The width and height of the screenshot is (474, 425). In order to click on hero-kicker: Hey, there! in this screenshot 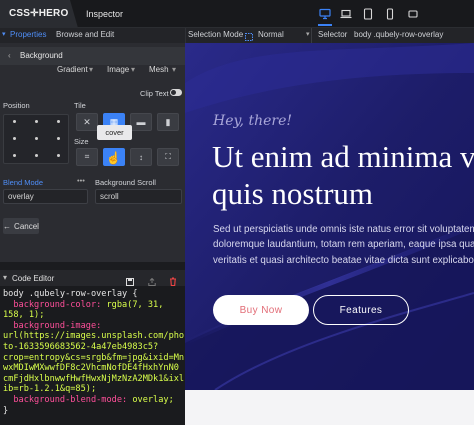, I will do `click(252, 121)`.